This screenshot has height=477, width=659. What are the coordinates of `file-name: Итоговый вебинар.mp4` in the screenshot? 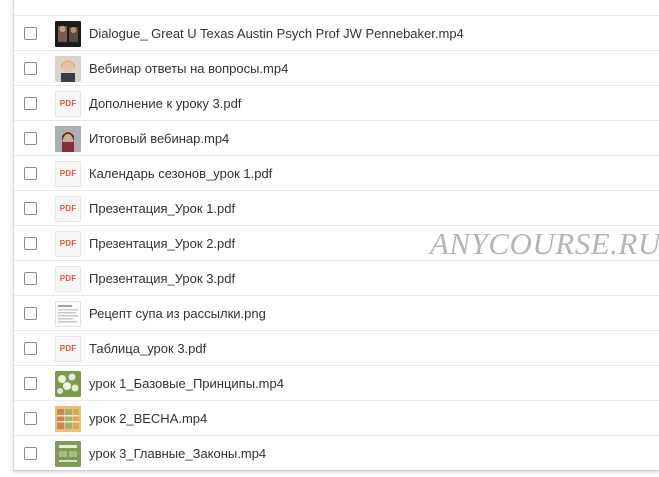 It's located at (159, 138).